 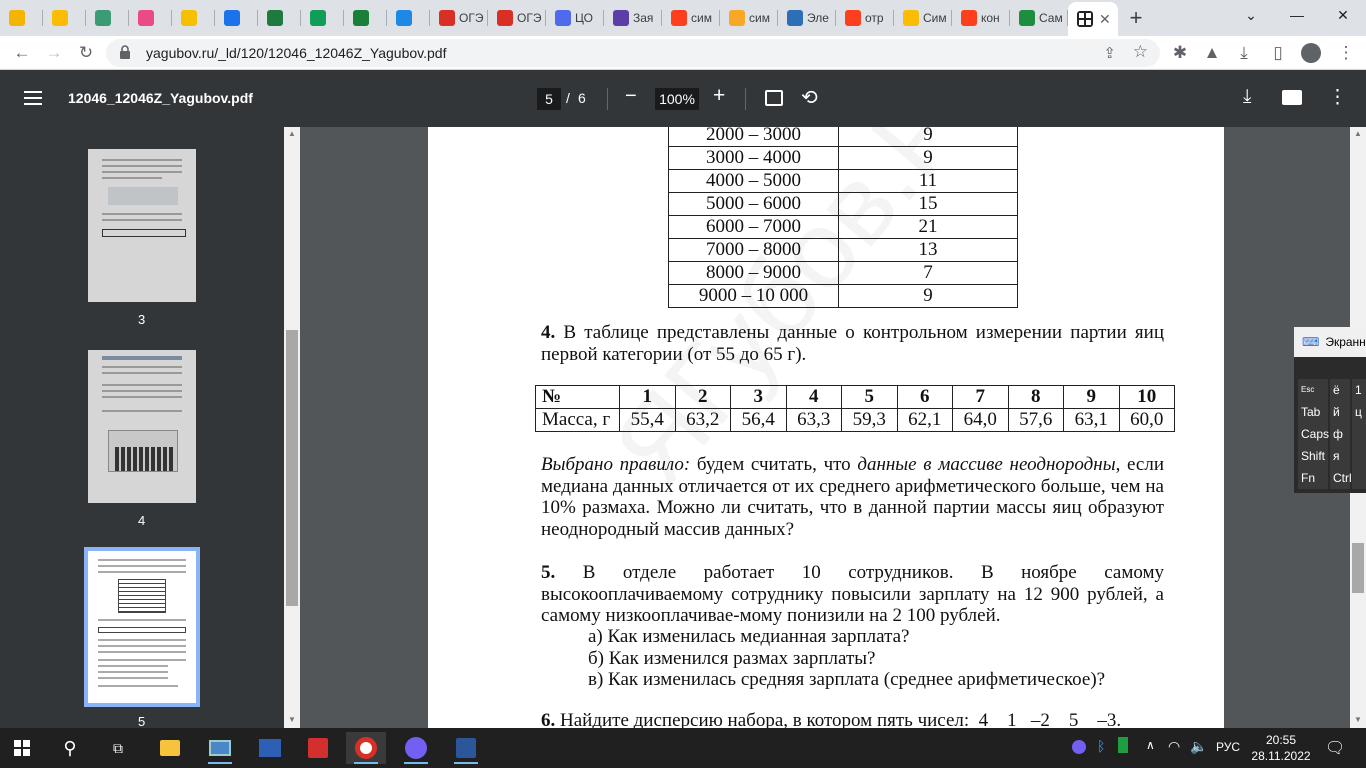 I want to click on page-thumbnail-5-selected, so click(x=142, y=627).